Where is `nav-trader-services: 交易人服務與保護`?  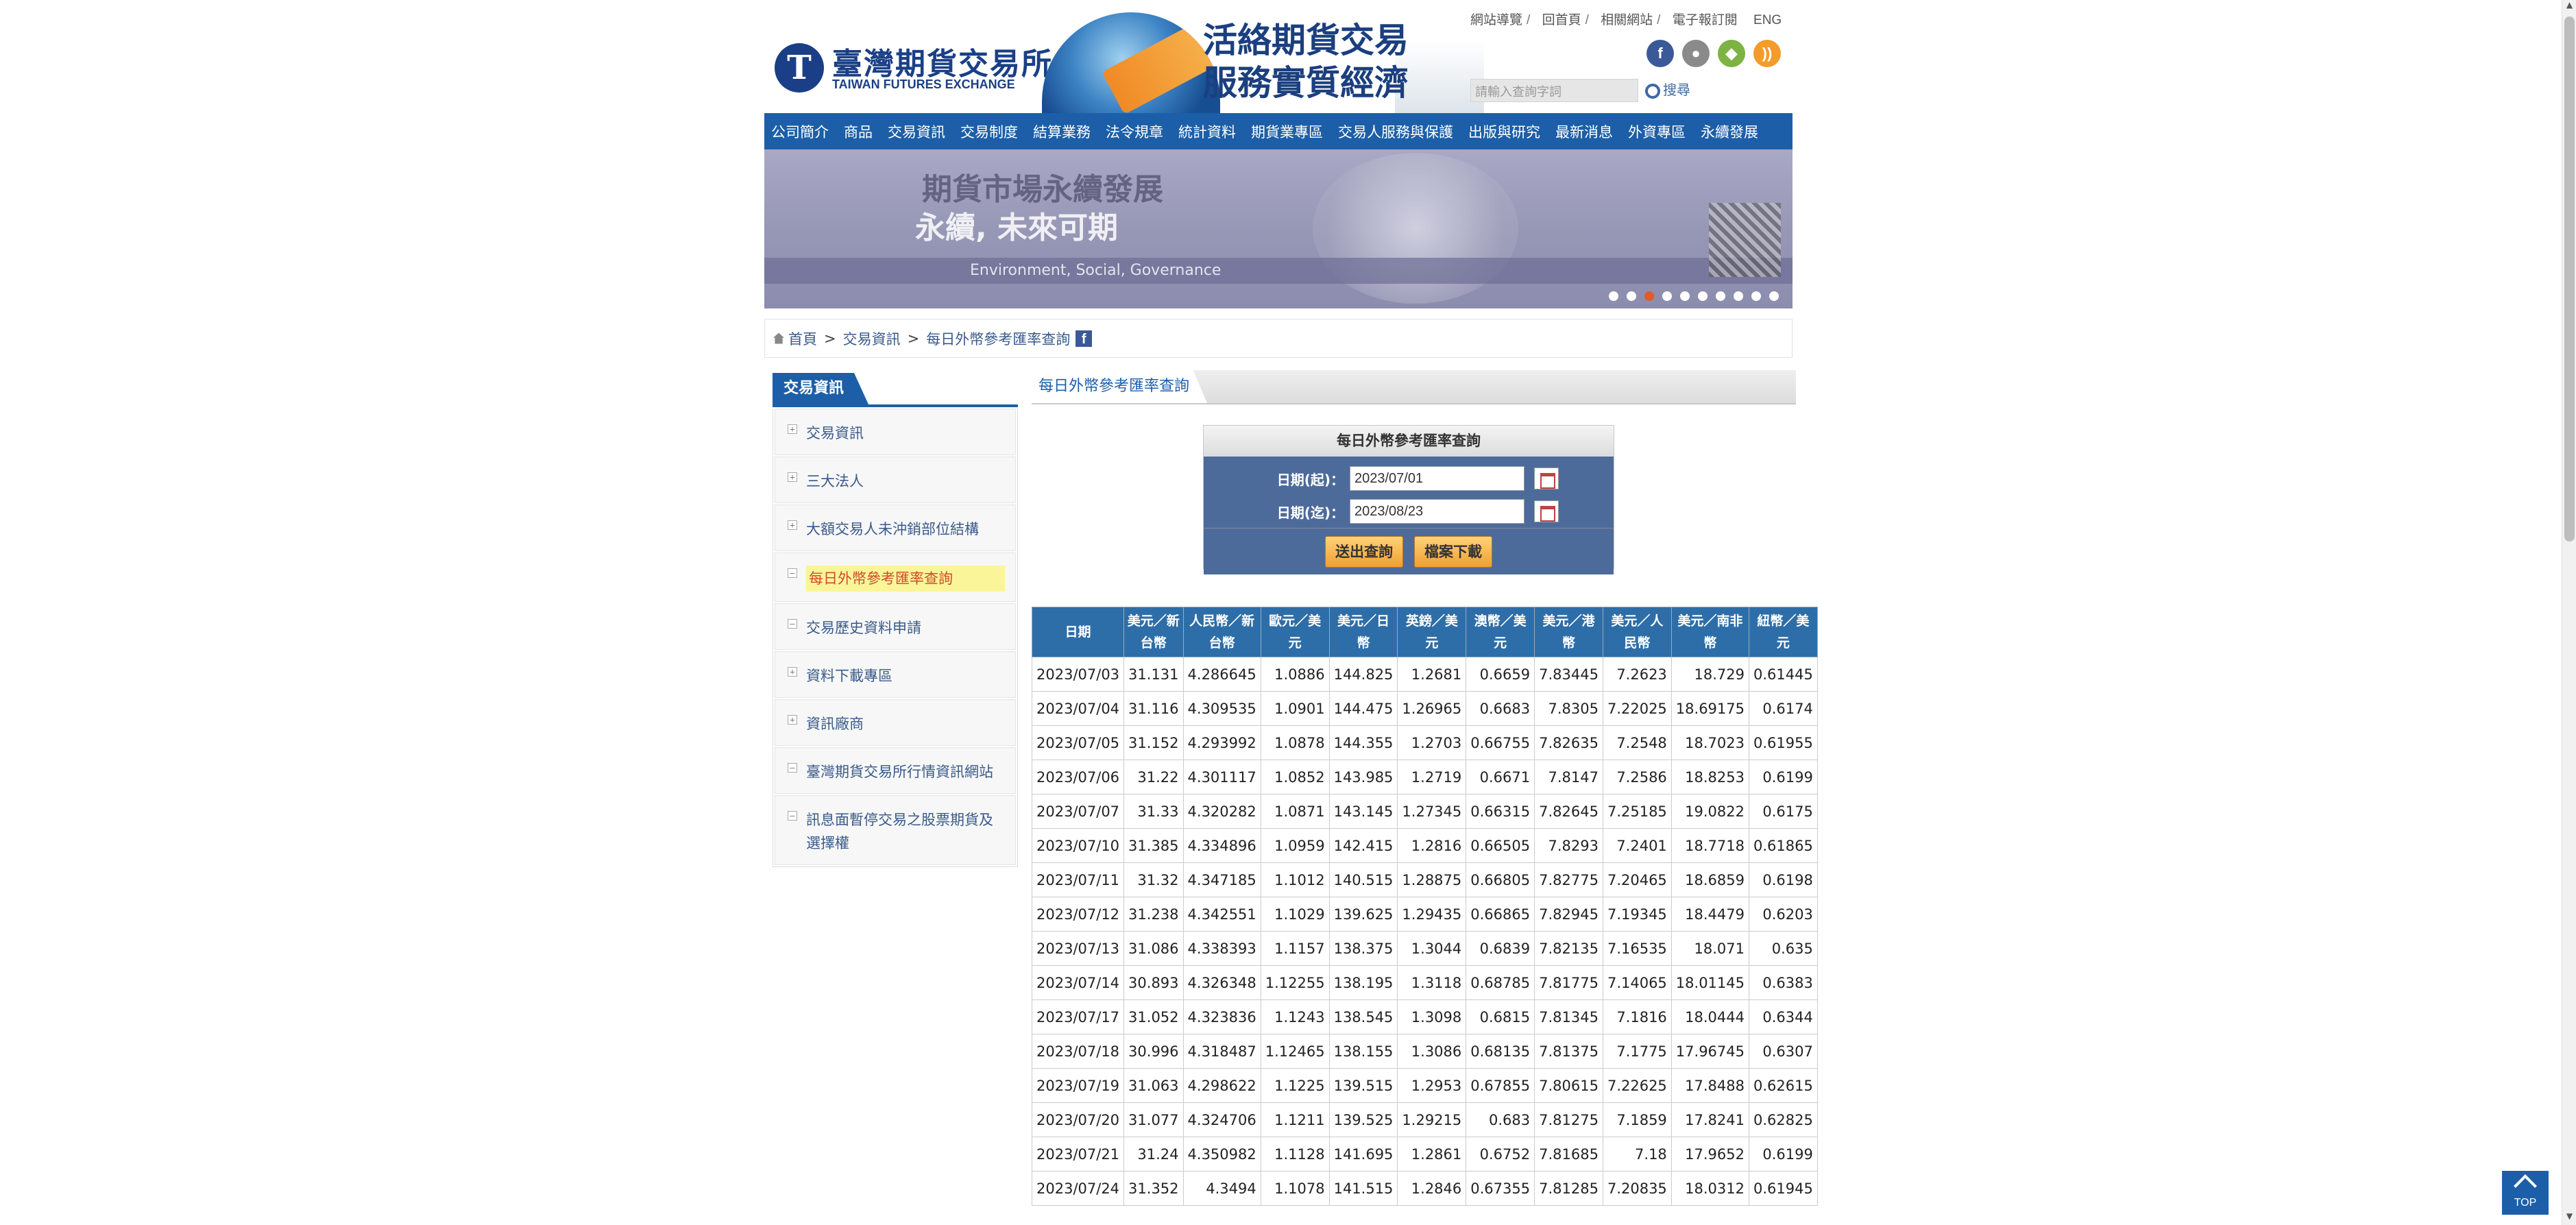 nav-trader-services: 交易人服務與保護 is located at coordinates (1395, 131).